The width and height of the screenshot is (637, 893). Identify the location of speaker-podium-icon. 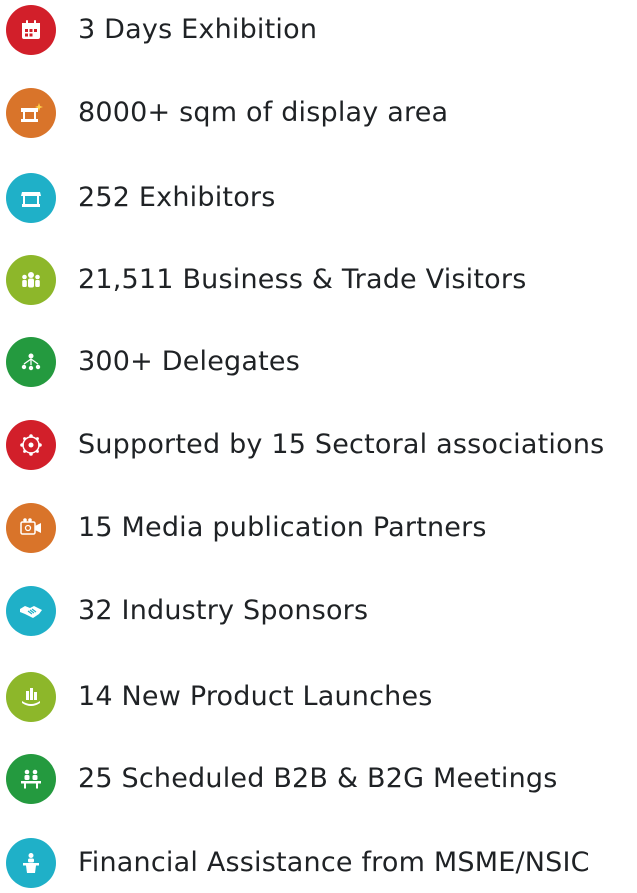
(31, 863).